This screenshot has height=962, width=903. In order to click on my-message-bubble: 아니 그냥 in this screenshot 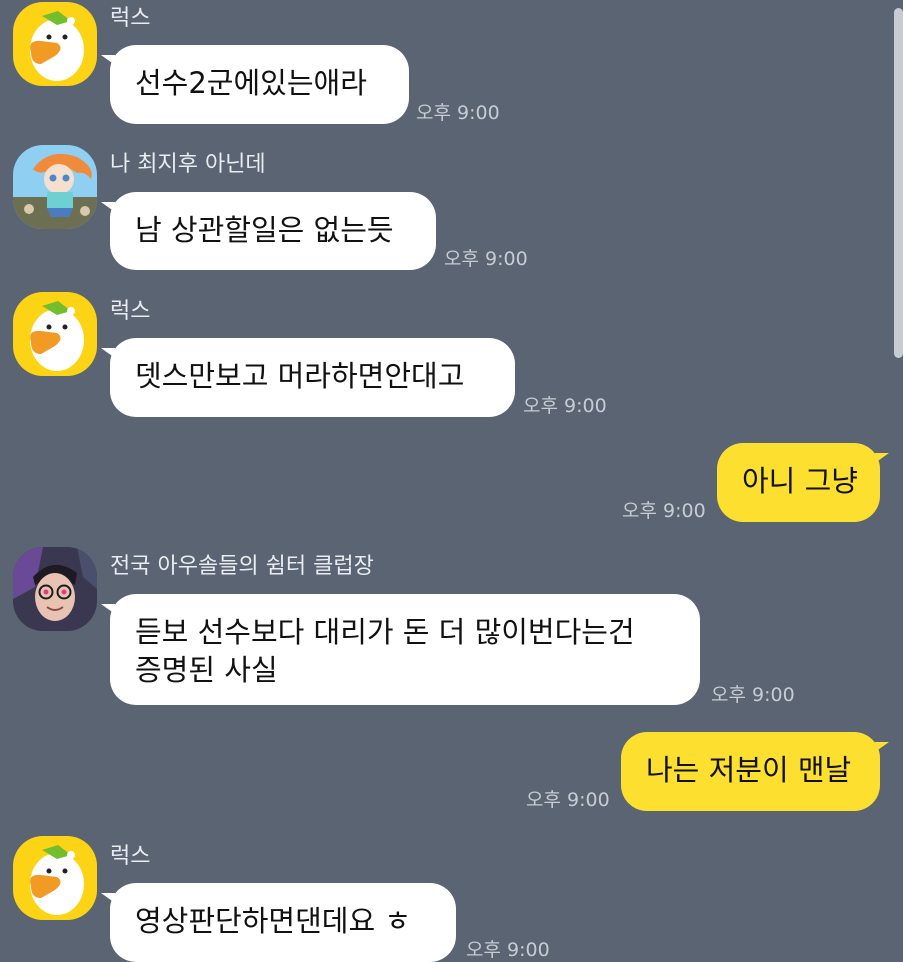, I will do `click(803, 482)`.